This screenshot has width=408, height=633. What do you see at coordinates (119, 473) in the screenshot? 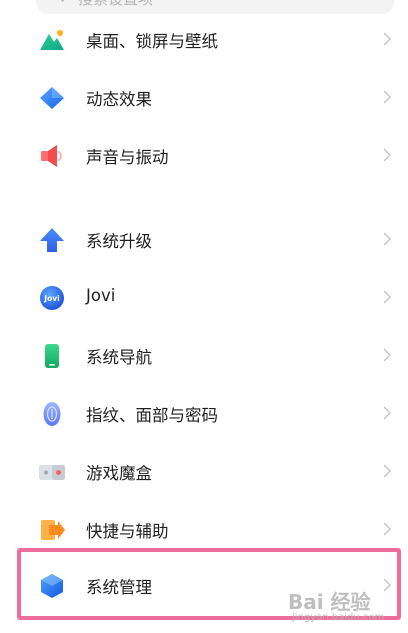
I see `settings-item-label: 游戏魔盒` at bounding box center [119, 473].